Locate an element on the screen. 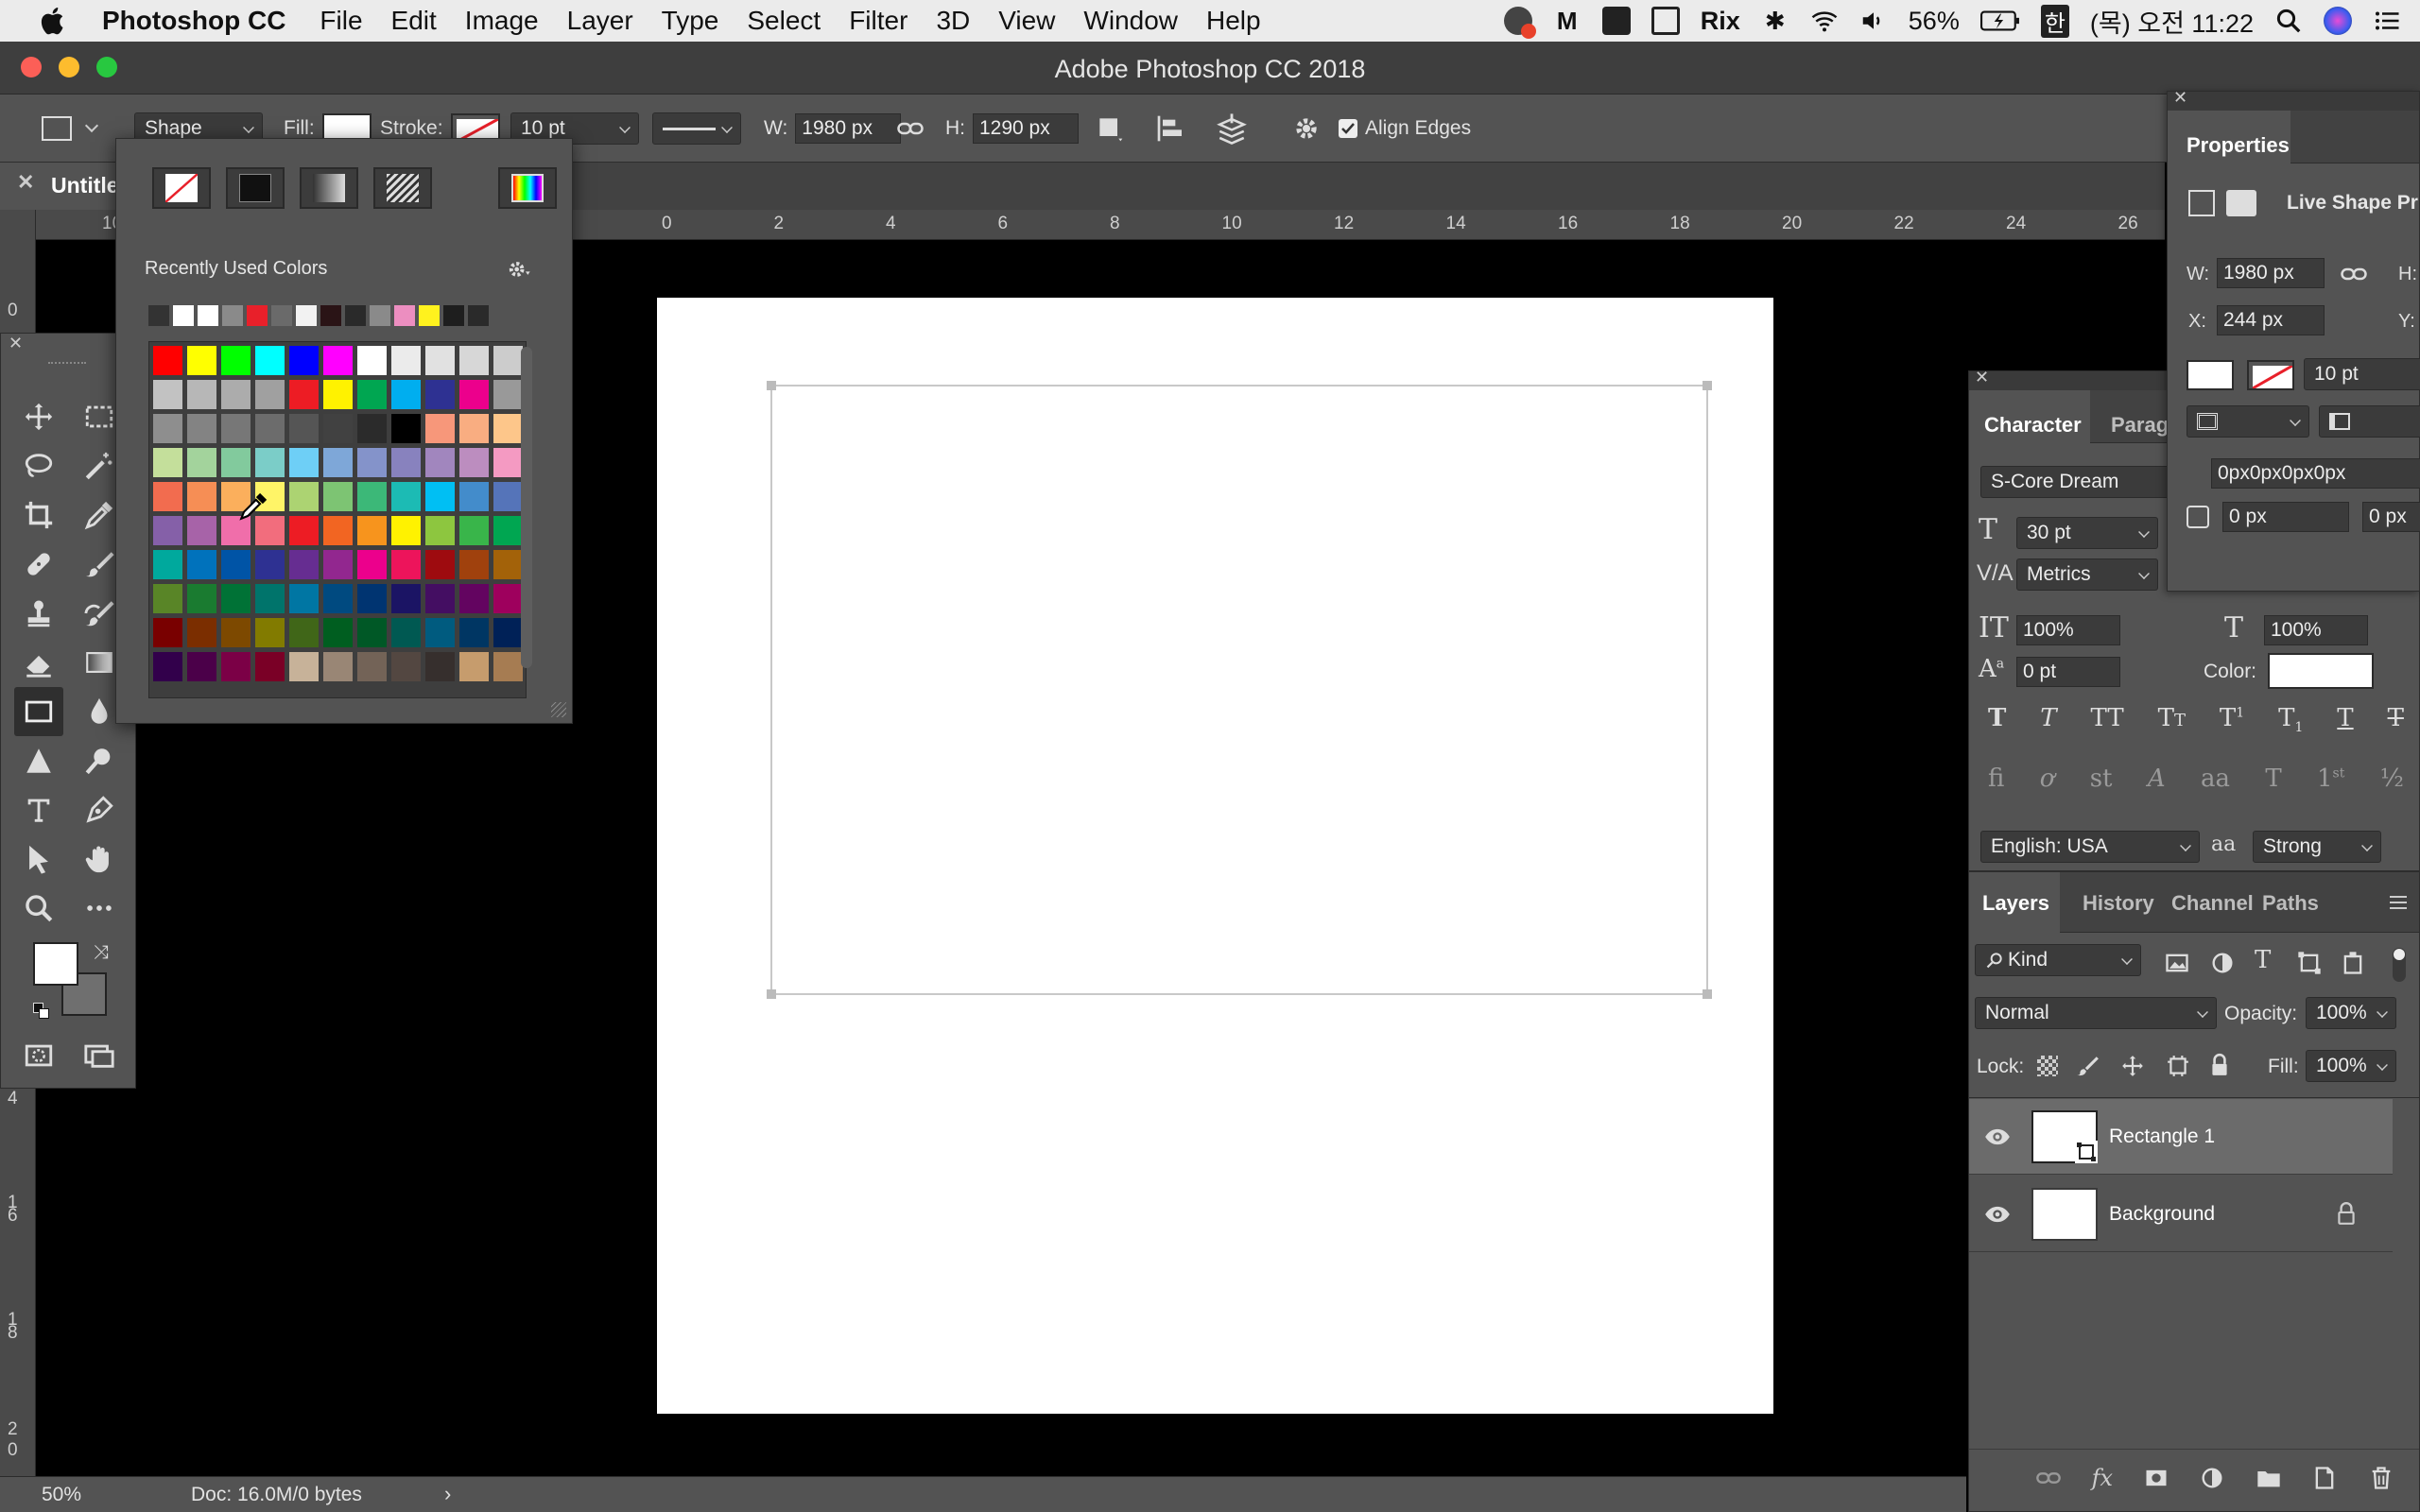 The height and width of the screenshot is (1512, 2420). antialias-select: Strong is located at coordinates (2317, 847).